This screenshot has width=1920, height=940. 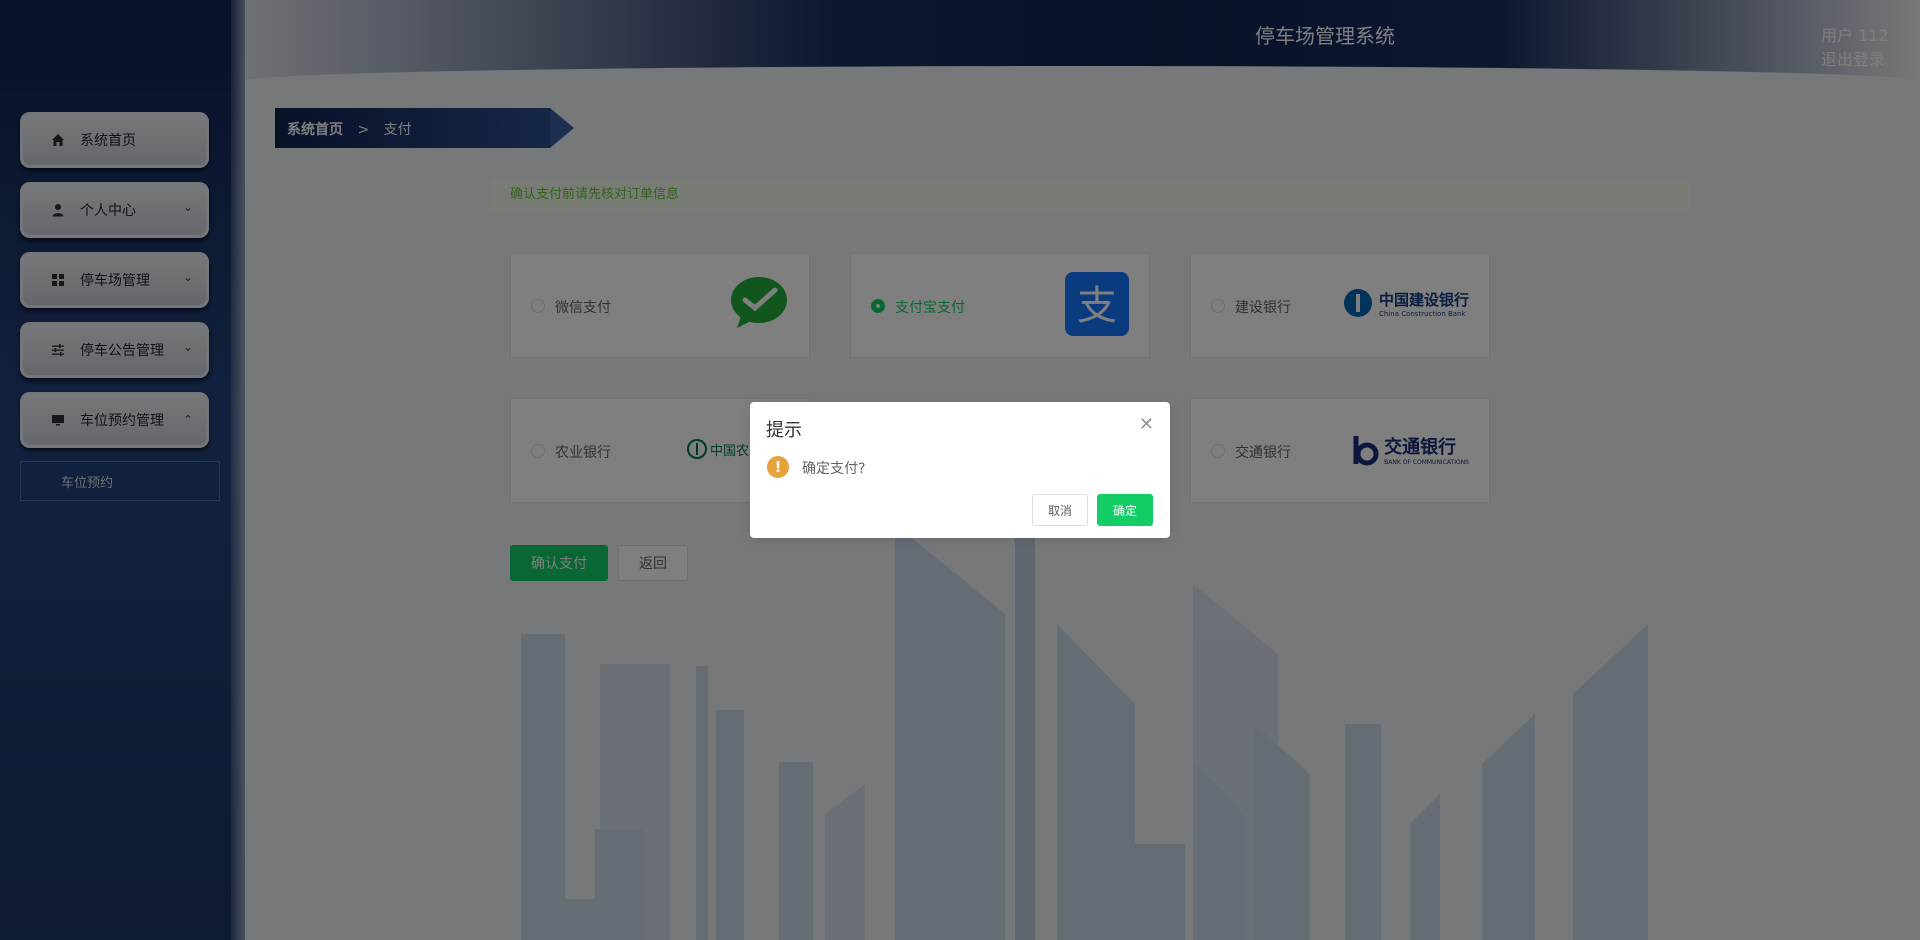 I want to click on close-icon: ✕, so click(x=1146, y=424).